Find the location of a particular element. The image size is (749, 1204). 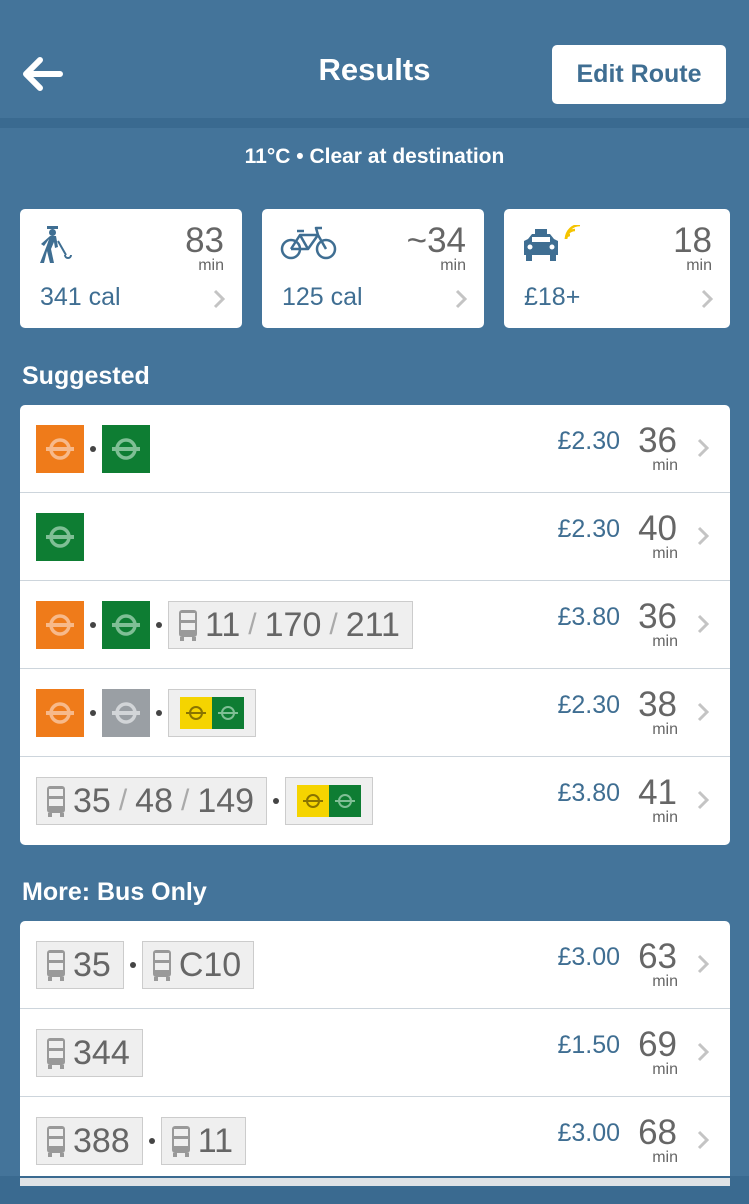

bus-number: 170 is located at coordinates (293, 624).